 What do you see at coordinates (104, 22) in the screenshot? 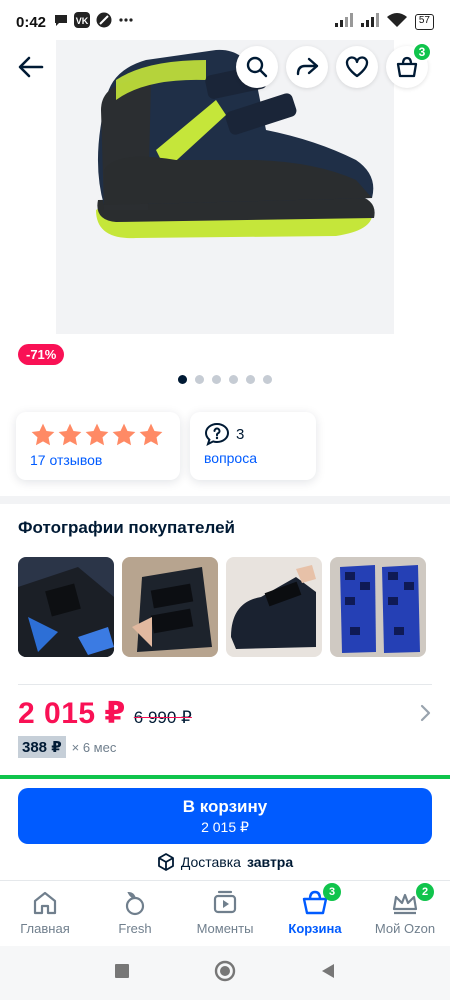
I see `app-icon` at bounding box center [104, 22].